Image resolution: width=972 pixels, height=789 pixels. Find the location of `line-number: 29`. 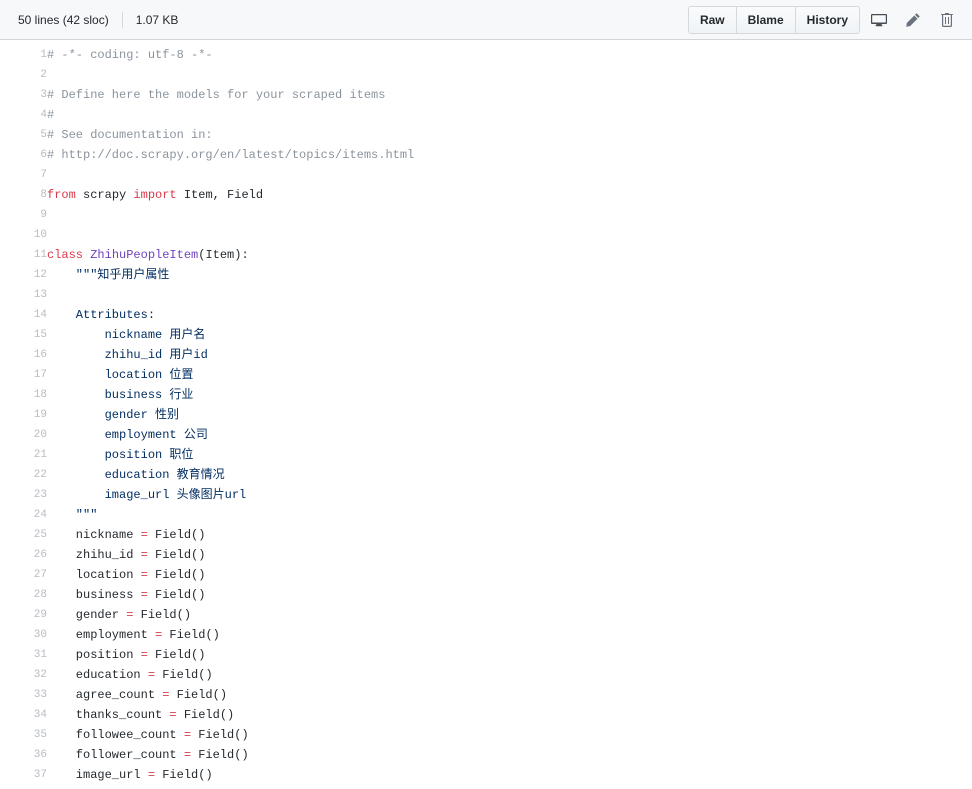

line-number: 29 is located at coordinates (23, 615).